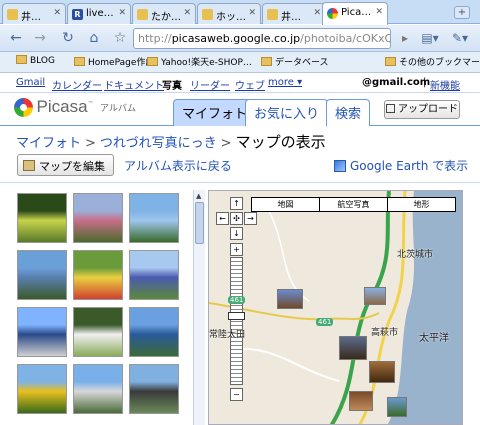 This screenshot has height=425, width=480. Describe the element at coordinates (236, 233) in the screenshot. I see `pan-down-icon: ↓` at that location.